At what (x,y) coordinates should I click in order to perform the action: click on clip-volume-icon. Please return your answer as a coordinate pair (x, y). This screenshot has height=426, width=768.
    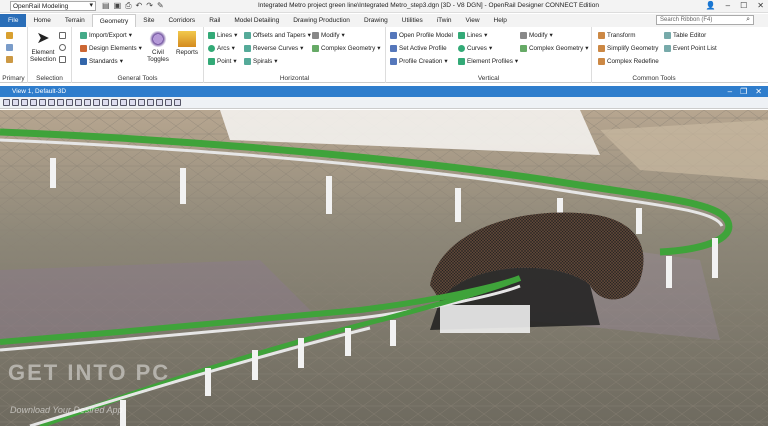
    Looking at the image, I should click on (141, 102).